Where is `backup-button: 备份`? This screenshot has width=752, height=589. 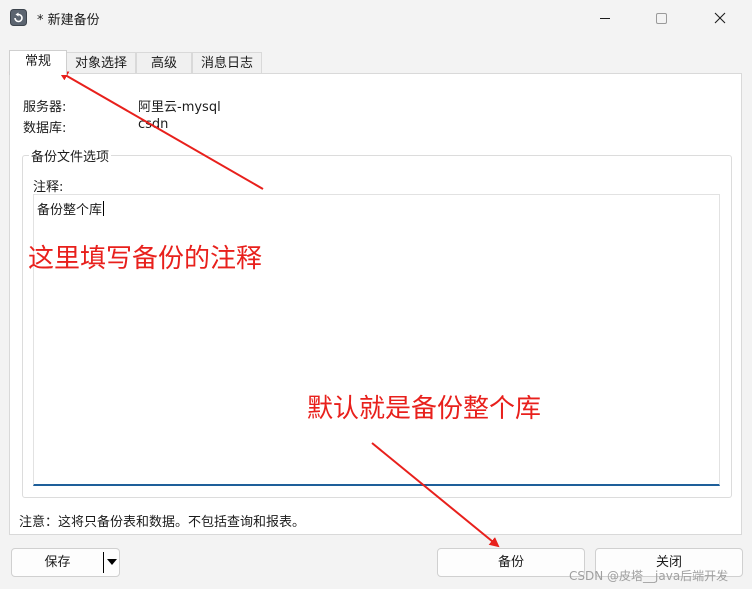
backup-button: 备份 is located at coordinates (511, 562).